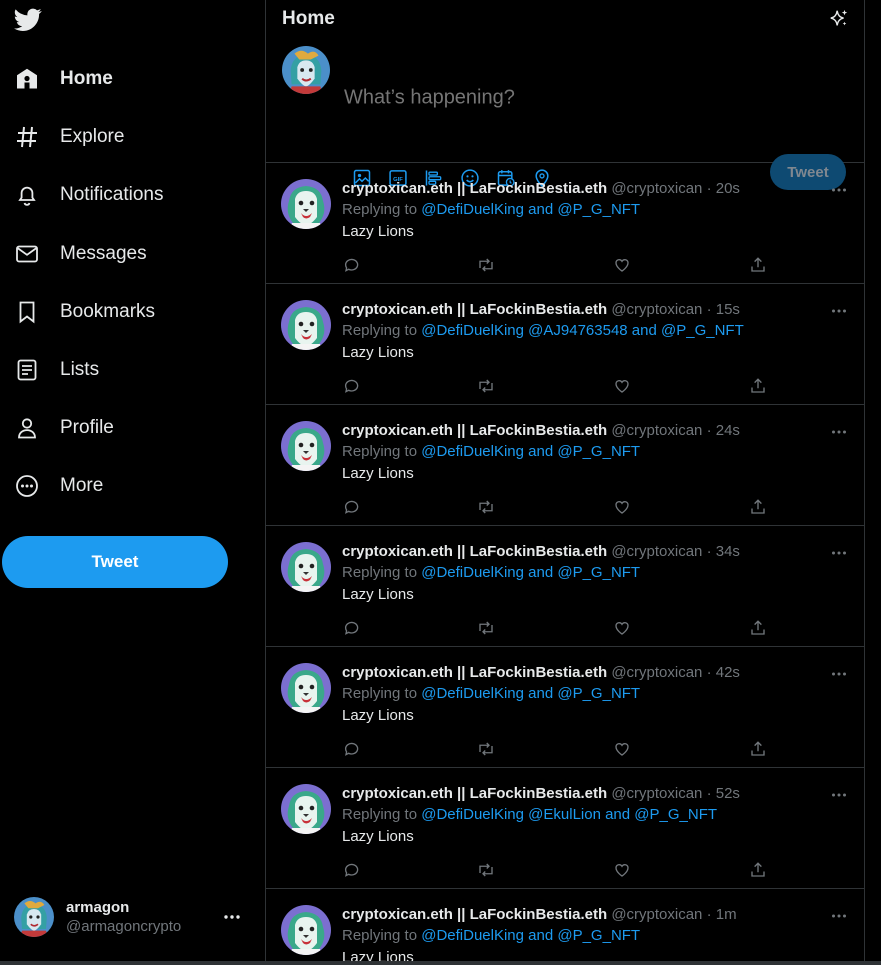  What do you see at coordinates (132, 79) in the screenshot?
I see `nav-item-home: Home` at bounding box center [132, 79].